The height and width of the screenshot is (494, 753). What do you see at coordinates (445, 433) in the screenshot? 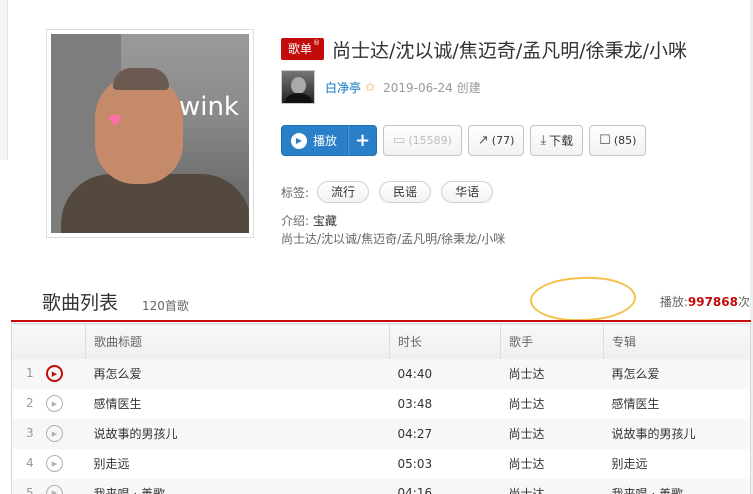
I see `song-duration: 04:27` at bounding box center [445, 433].